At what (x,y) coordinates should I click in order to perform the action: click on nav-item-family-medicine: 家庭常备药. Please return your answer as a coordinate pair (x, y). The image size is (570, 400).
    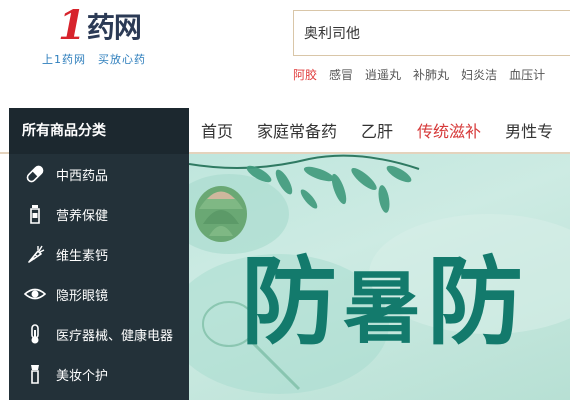
    Looking at the image, I should click on (297, 130).